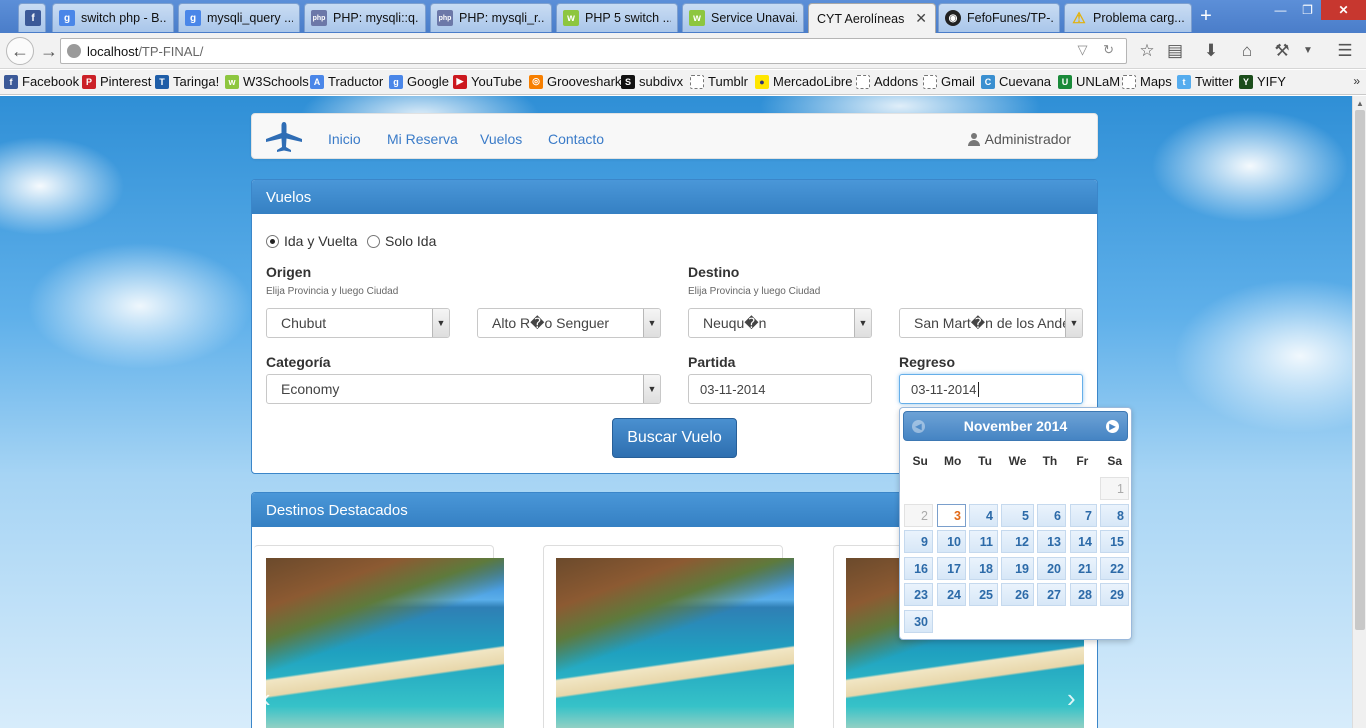 The image size is (1366, 728). I want to click on user-menu: Administrador, so click(1019, 139).